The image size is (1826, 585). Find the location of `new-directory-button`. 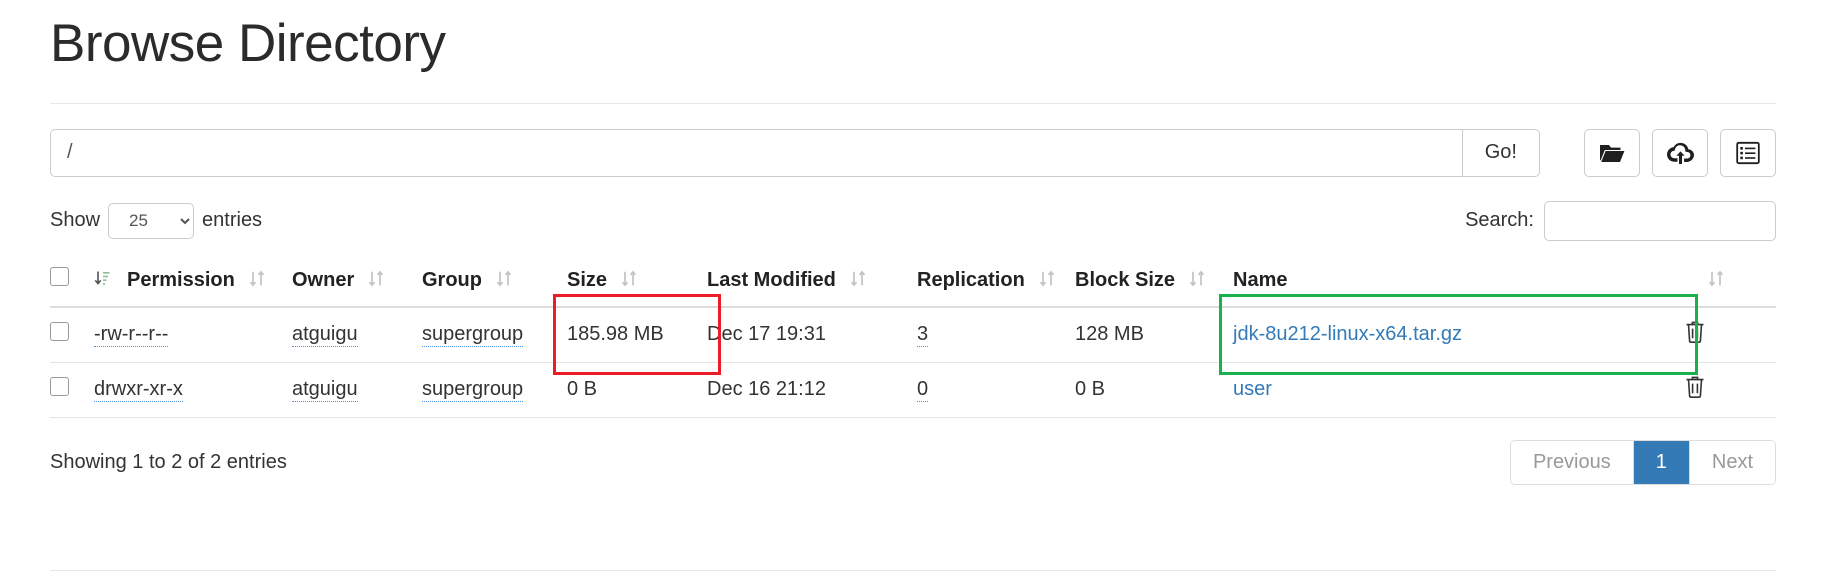

new-directory-button is located at coordinates (1612, 152).